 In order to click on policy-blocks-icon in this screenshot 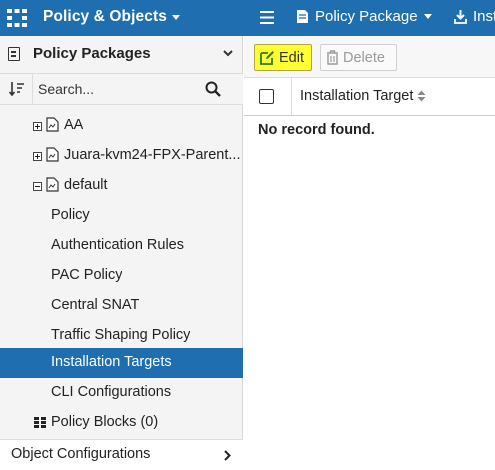, I will do `click(40, 422)`.